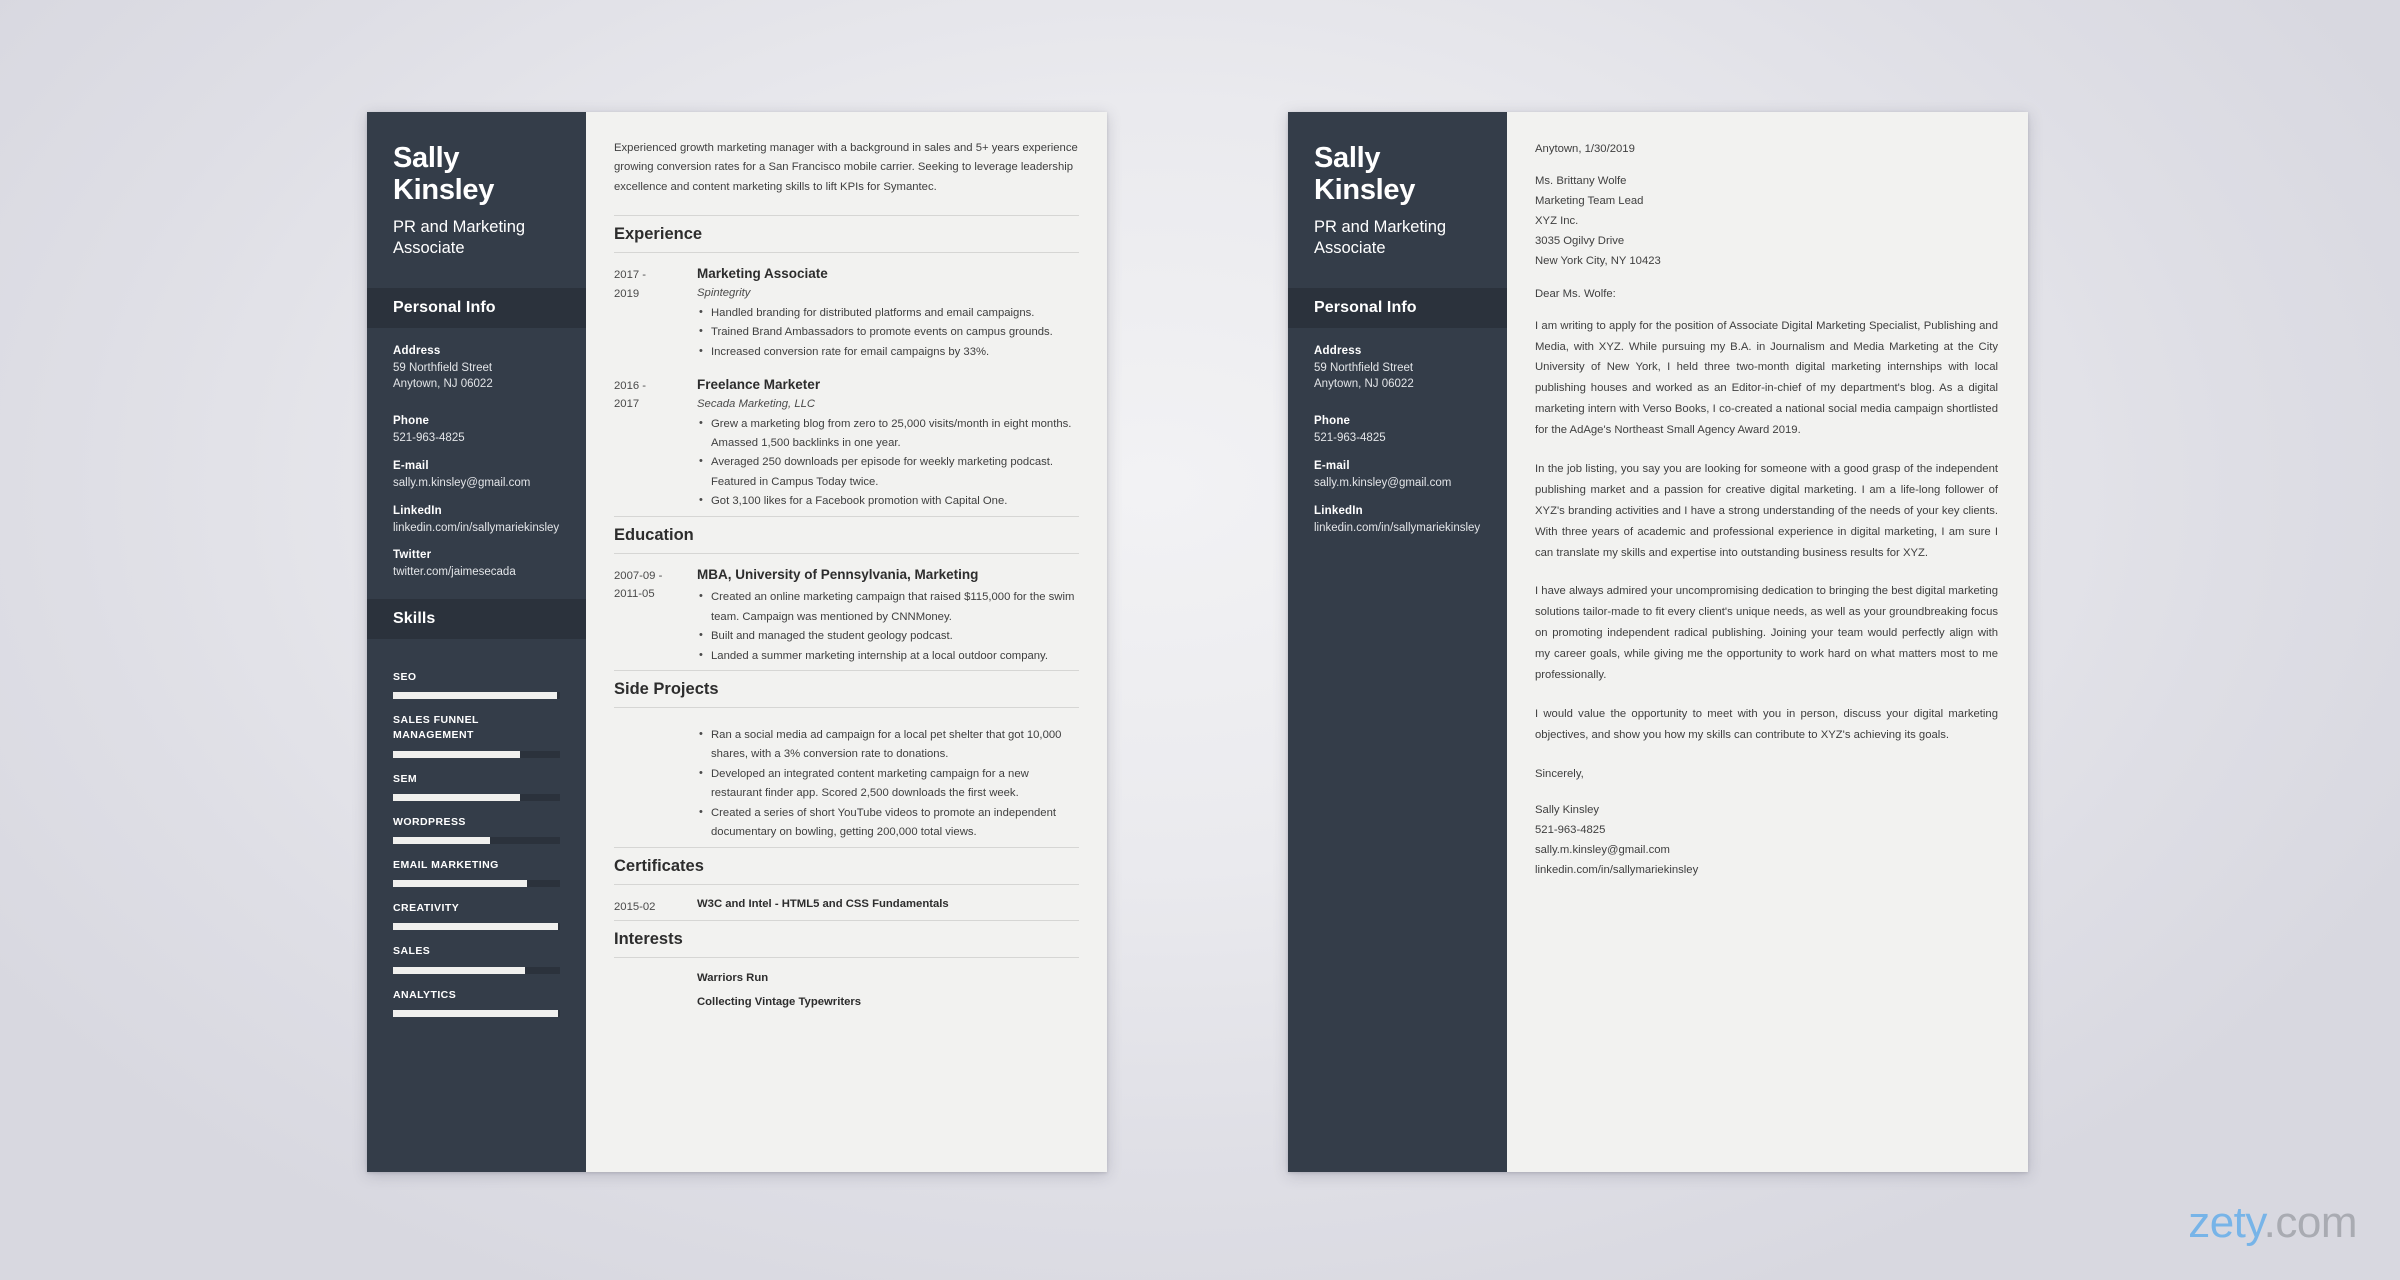  What do you see at coordinates (476, 685) in the screenshot?
I see `skill-item: SEO` at bounding box center [476, 685].